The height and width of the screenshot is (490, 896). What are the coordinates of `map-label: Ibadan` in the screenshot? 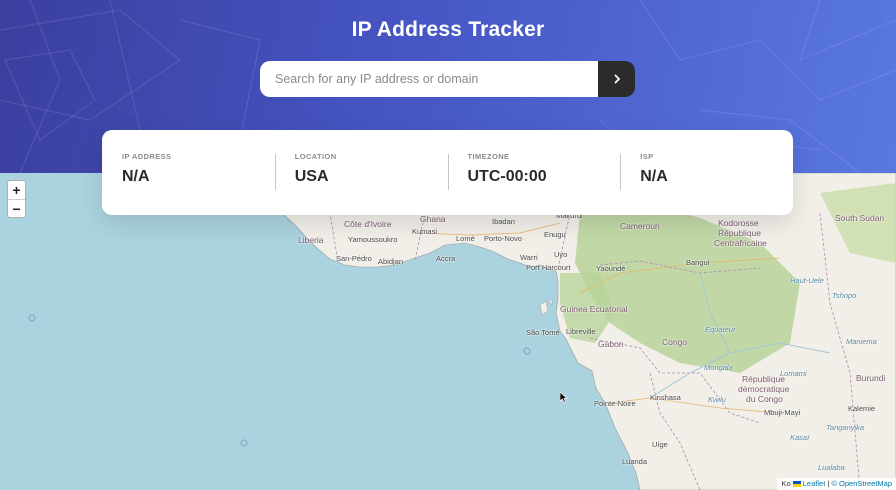 It's located at (503, 221).